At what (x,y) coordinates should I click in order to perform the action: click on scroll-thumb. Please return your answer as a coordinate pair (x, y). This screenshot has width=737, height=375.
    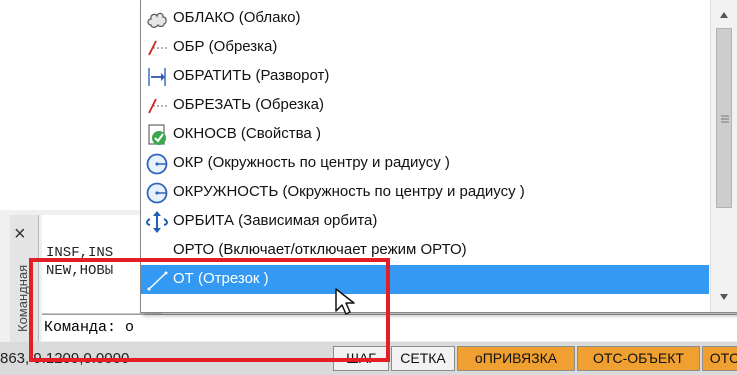
    Looking at the image, I should click on (724, 118).